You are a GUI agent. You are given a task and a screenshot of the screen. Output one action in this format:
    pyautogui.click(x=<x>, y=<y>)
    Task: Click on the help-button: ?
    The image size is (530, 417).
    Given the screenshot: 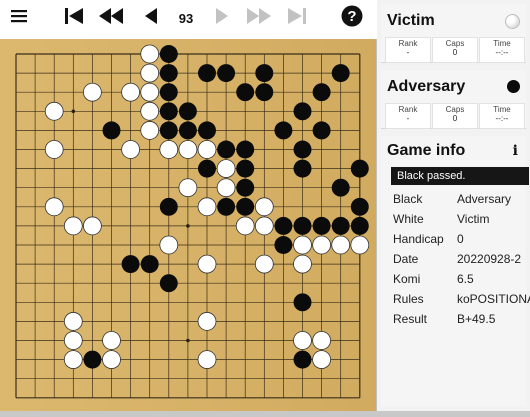 What is the action you would take?
    pyautogui.click(x=352, y=18)
    